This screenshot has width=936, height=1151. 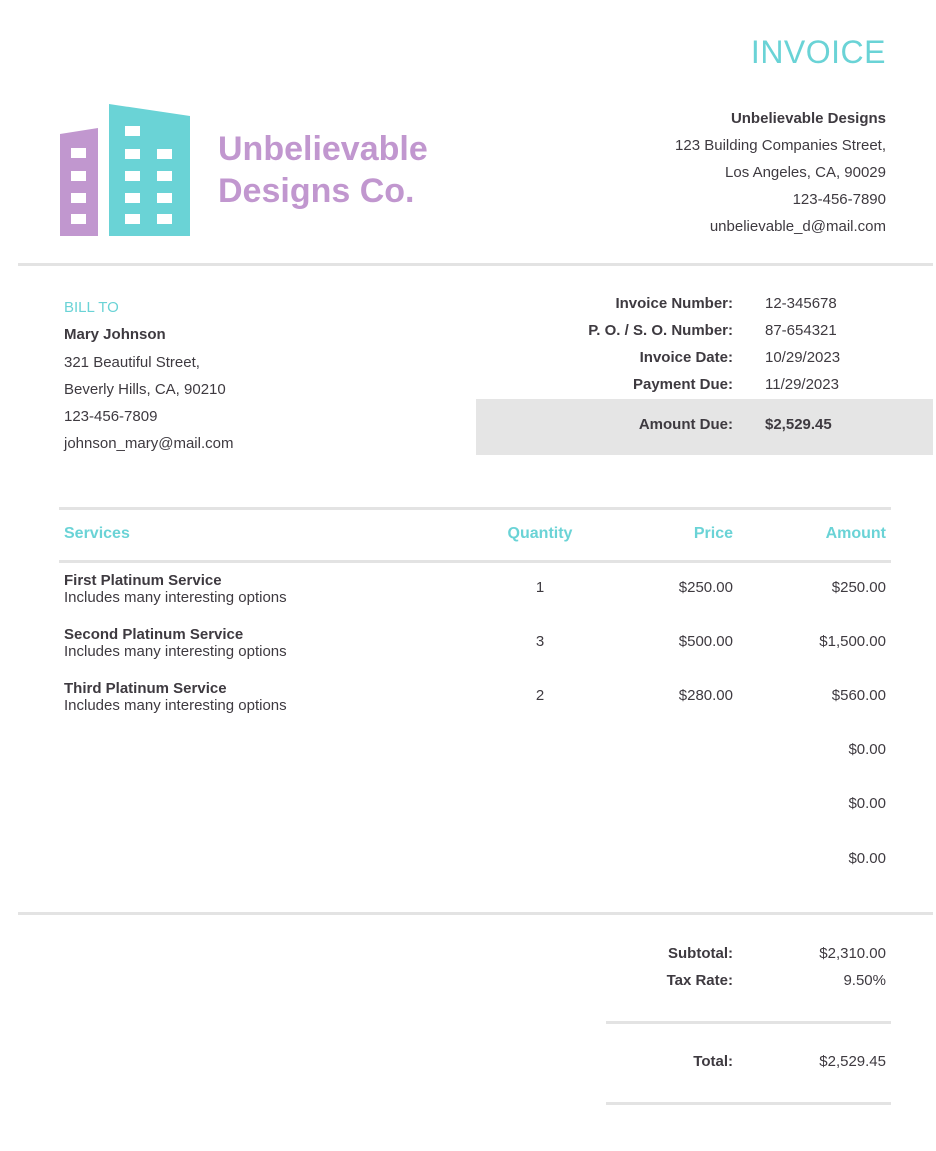 I want to click on bill-to-label: BILL TO, so click(x=91, y=307).